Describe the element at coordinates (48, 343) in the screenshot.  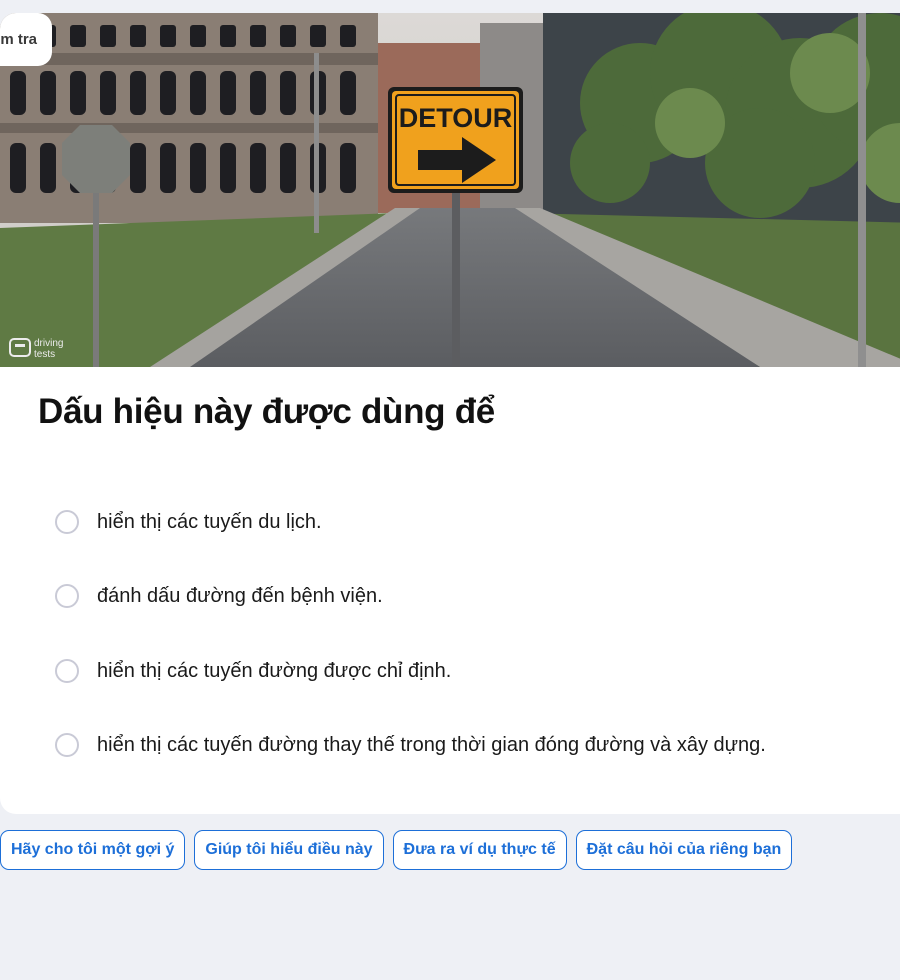
I see `watermark-line1: driving` at that location.